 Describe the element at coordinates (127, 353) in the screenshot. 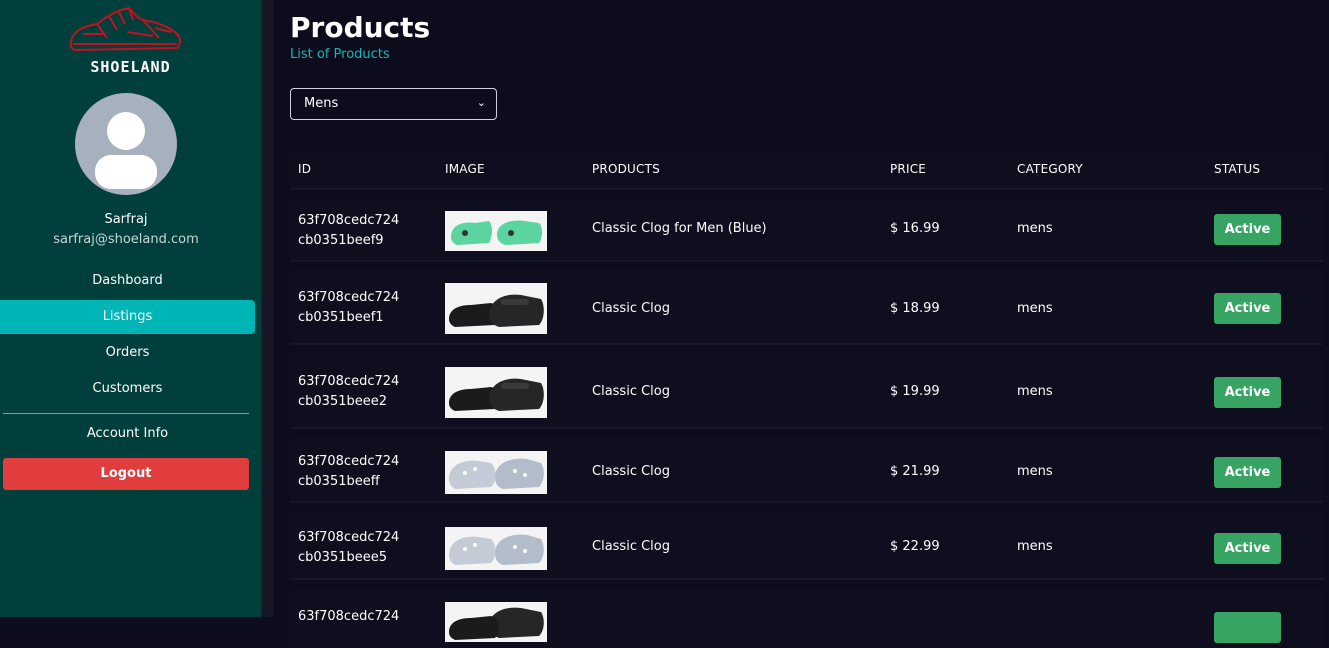

I see `nav-orders: Orders` at that location.